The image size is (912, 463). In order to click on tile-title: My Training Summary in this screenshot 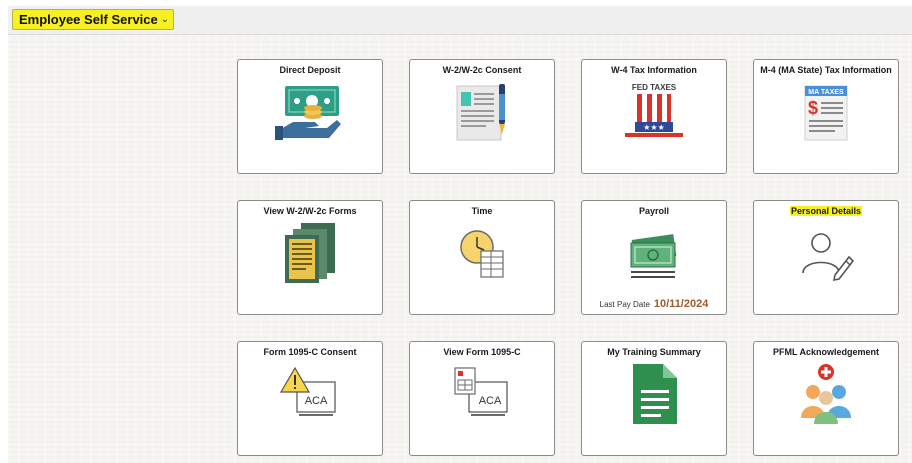, I will do `click(654, 352)`.